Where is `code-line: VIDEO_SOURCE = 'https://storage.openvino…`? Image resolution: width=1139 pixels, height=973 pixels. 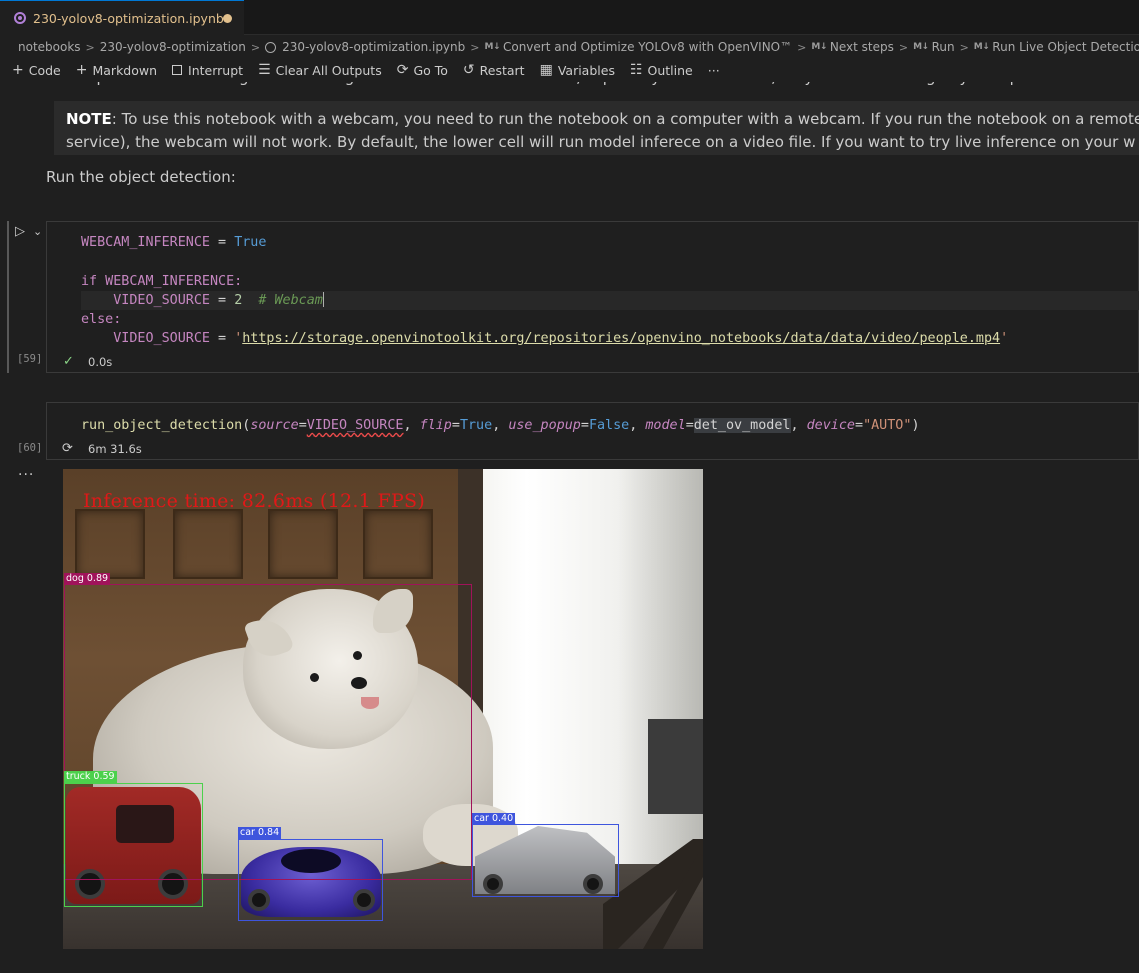 code-line: VIDEO_SOURCE = 'https://storage.openvino… is located at coordinates (561, 338).